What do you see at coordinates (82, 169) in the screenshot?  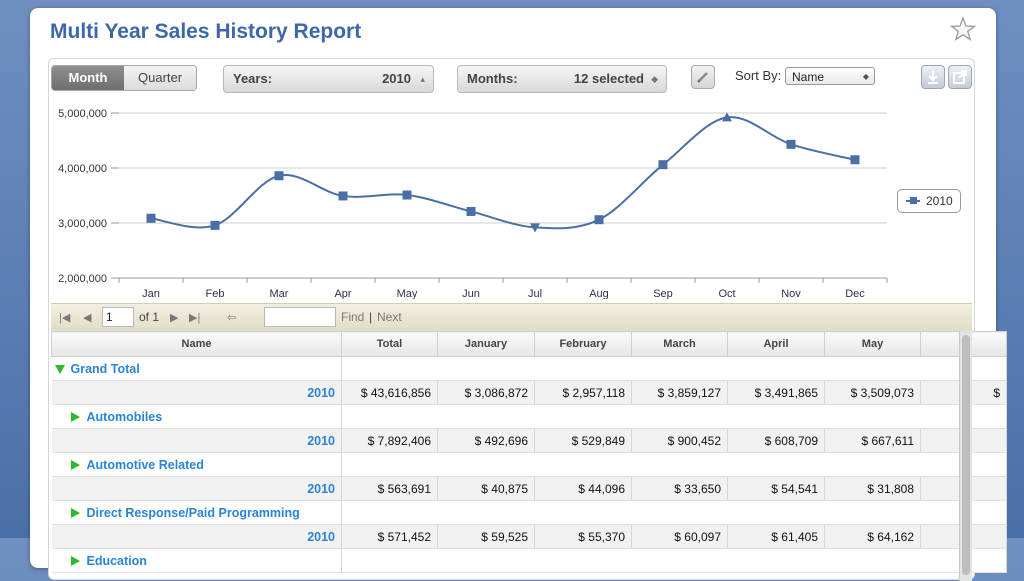 I see `y-tick-label: 4,000,000` at bounding box center [82, 169].